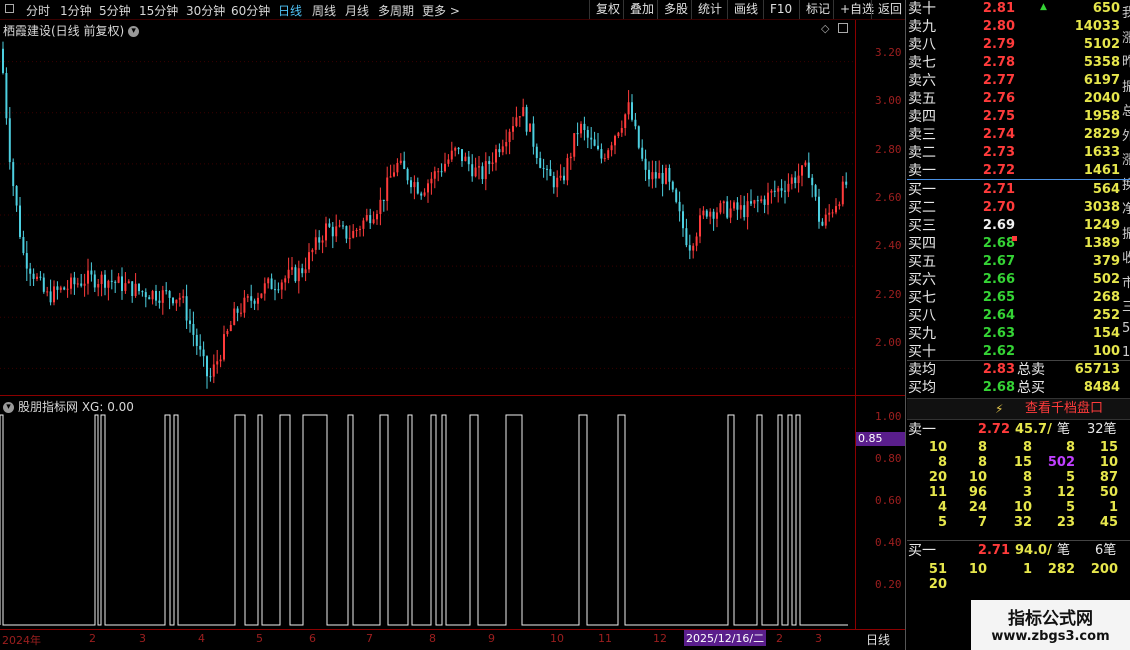 The width and height of the screenshot is (1130, 650). Describe the element at coordinates (878, 639) in the screenshot. I see `period-label: 日线` at that location.